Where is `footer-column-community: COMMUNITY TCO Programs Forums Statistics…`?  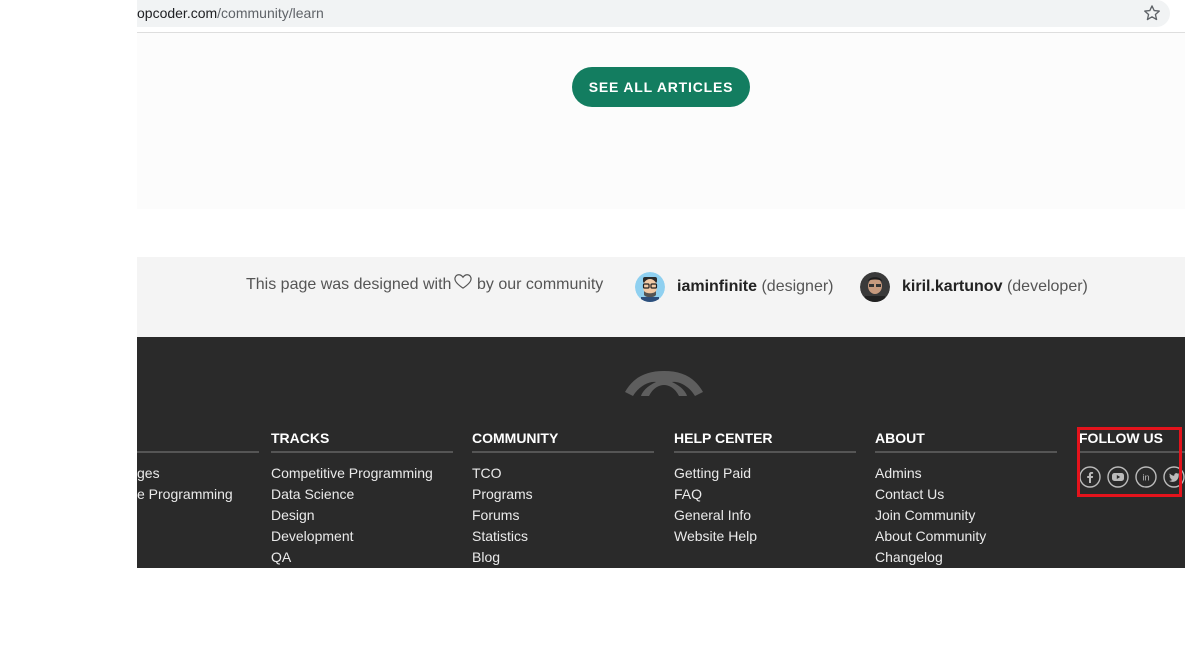
footer-column-community: COMMUNITY TCO Programs Forums Statistics… is located at coordinates (563, 499).